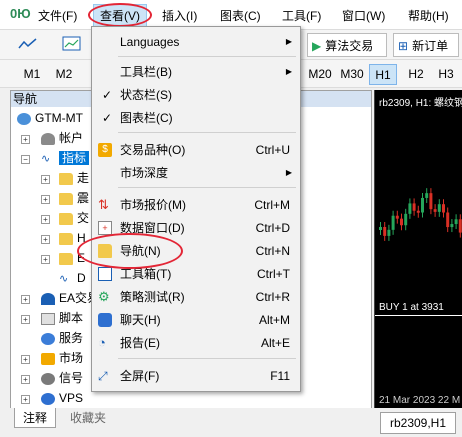 Image resolution: width=462 pixels, height=437 pixels. I want to click on menu-item-data-window: + 数据窗口(D) Ctrl+D, so click(196, 228).